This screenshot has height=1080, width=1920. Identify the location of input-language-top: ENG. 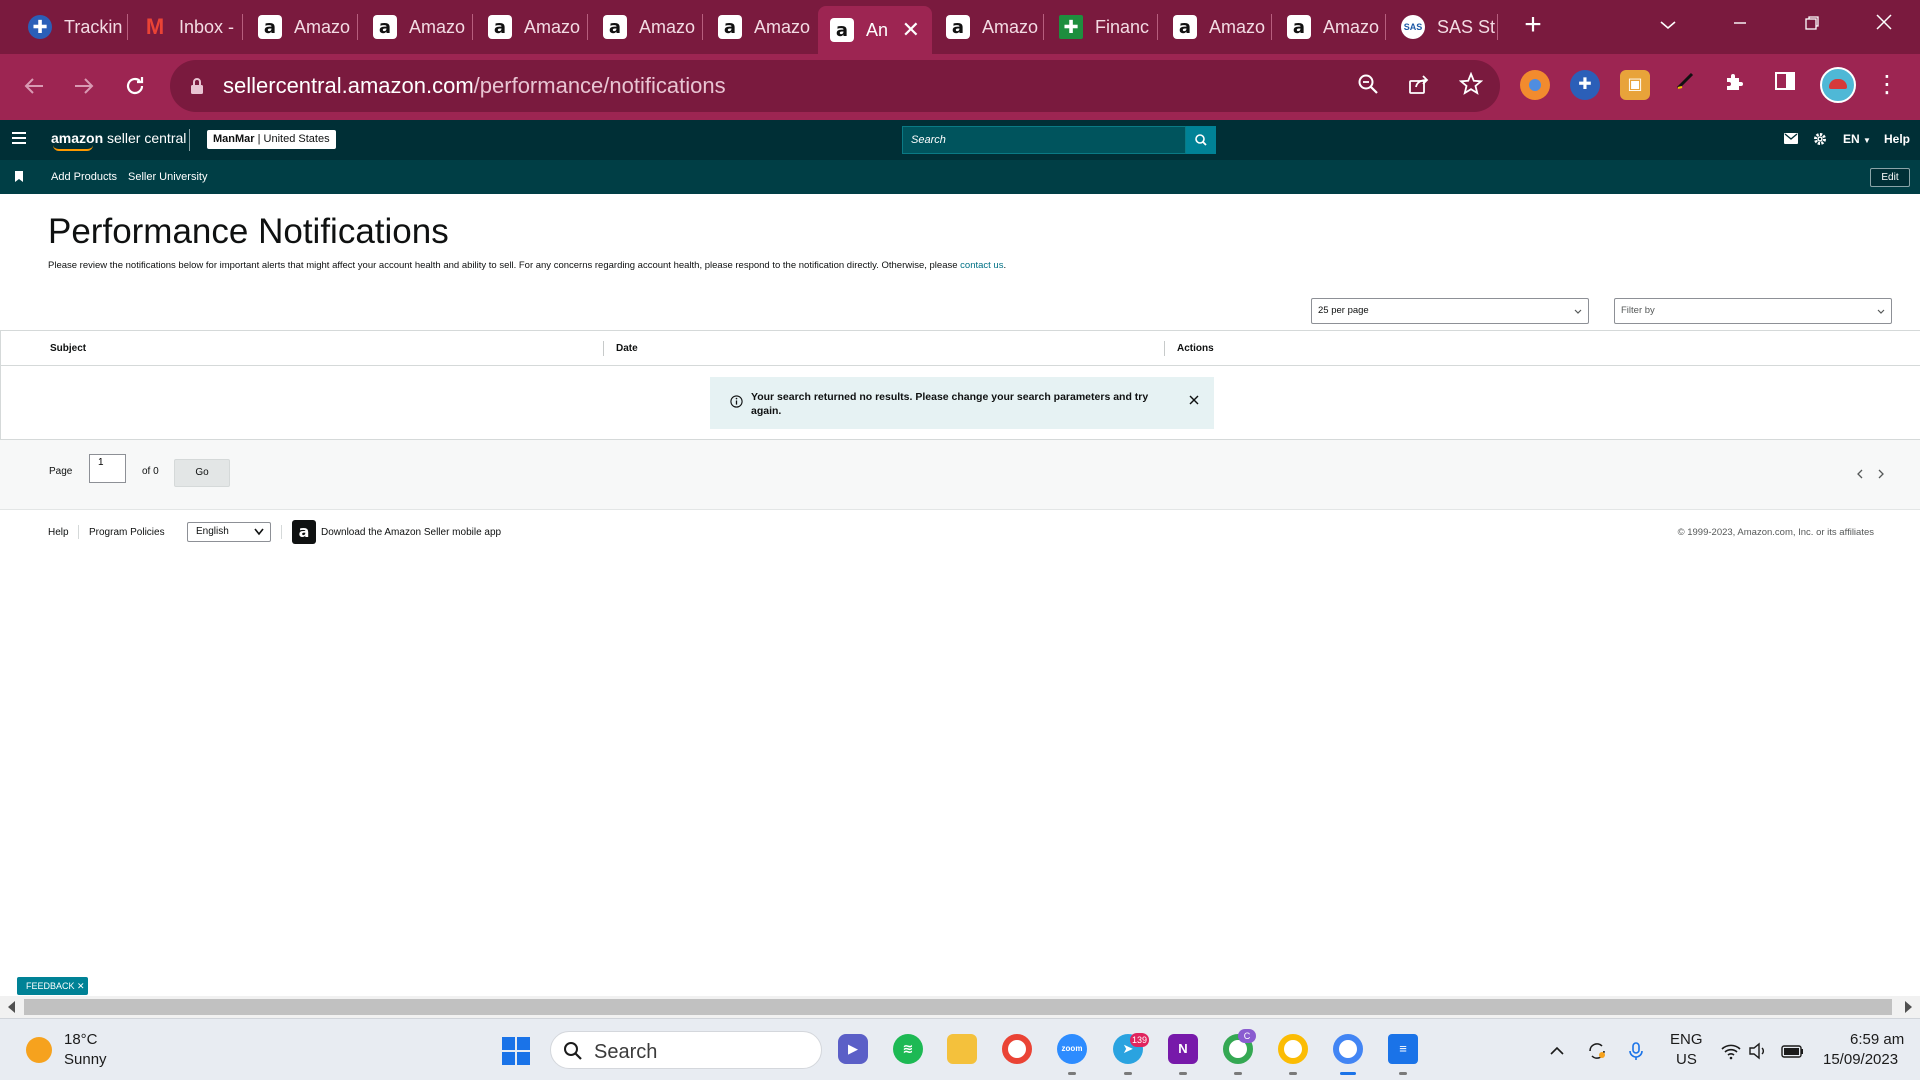
(1686, 1039).